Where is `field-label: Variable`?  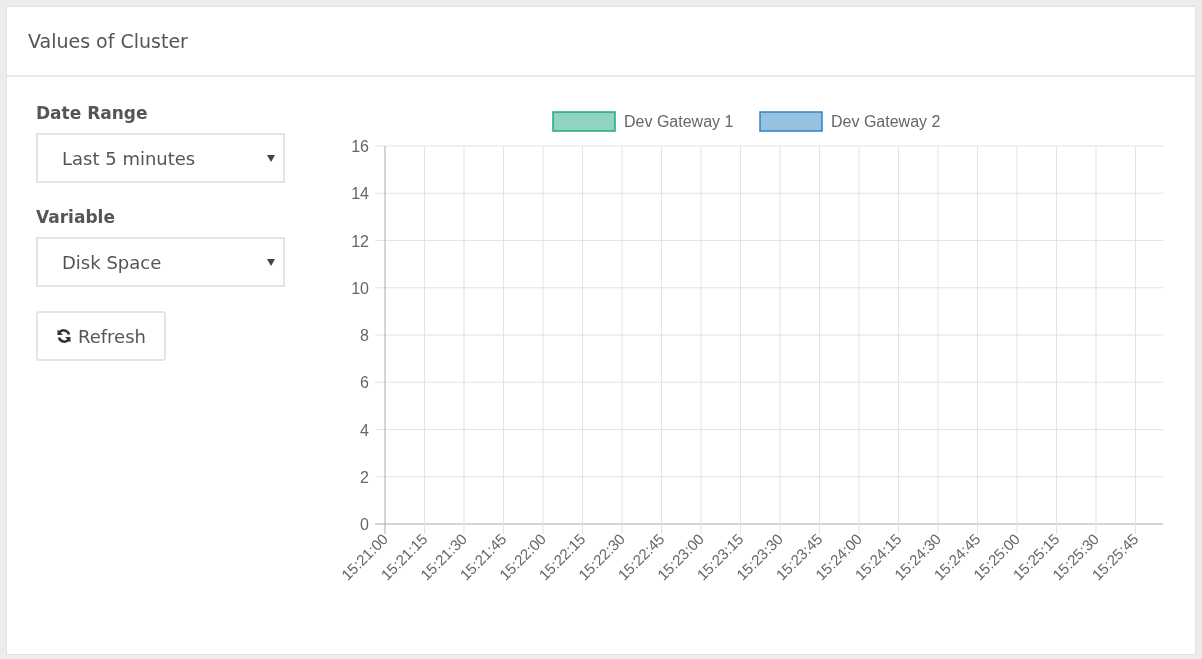
field-label: Variable is located at coordinates (75, 217).